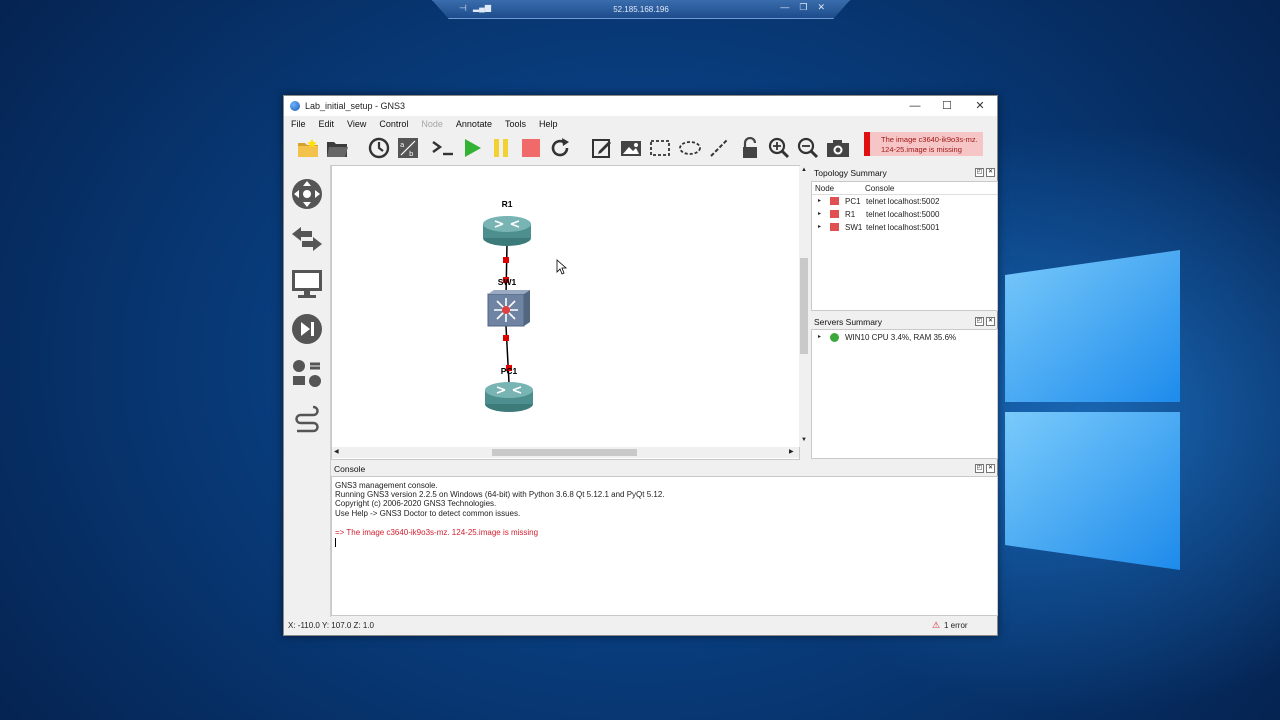 Image resolution: width=1280 pixels, height=720 pixels. Describe the element at coordinates (660, 148) in the screenshot. I see `draw-rectangle-icon` at that location.